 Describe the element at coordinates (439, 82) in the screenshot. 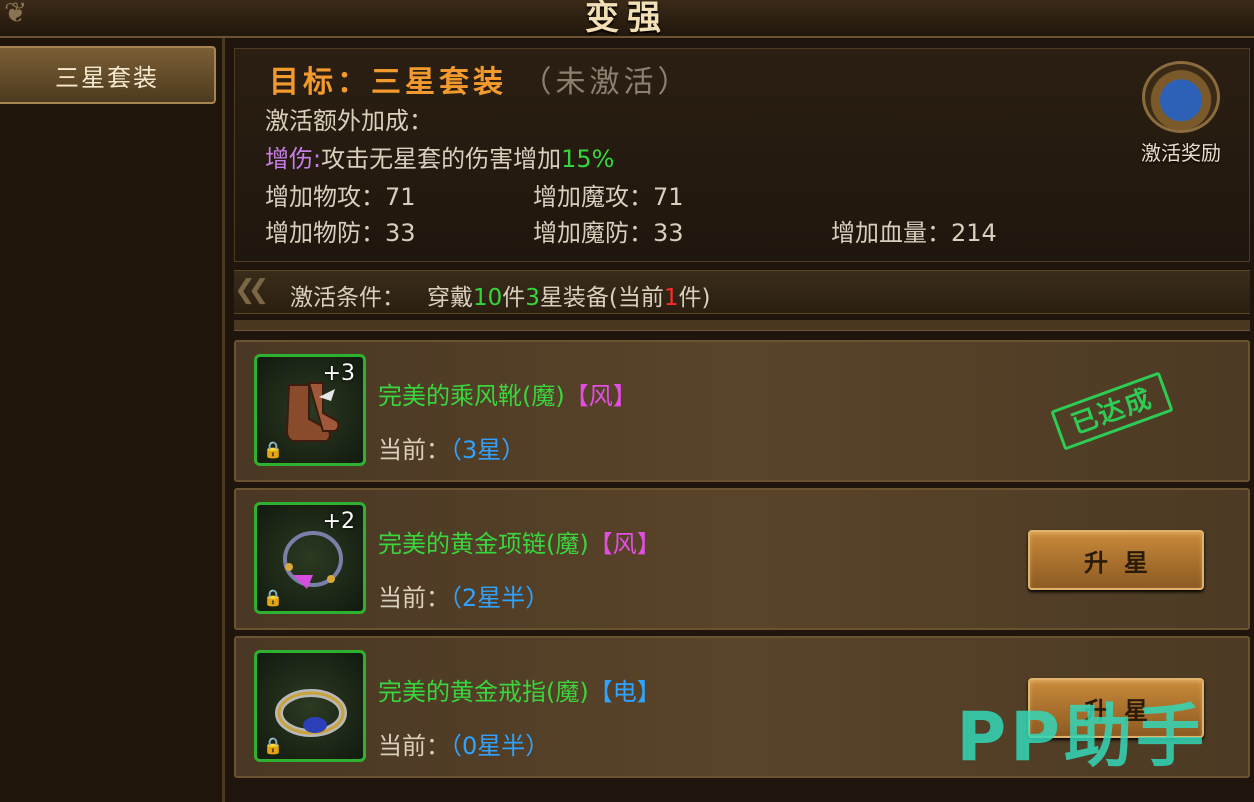

I see `goal-name: 三星套装` at that location.